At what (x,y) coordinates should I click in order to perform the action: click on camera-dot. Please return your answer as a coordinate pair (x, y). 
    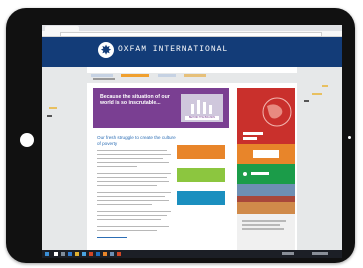
    Looking at the image, I should click on (349, 137).